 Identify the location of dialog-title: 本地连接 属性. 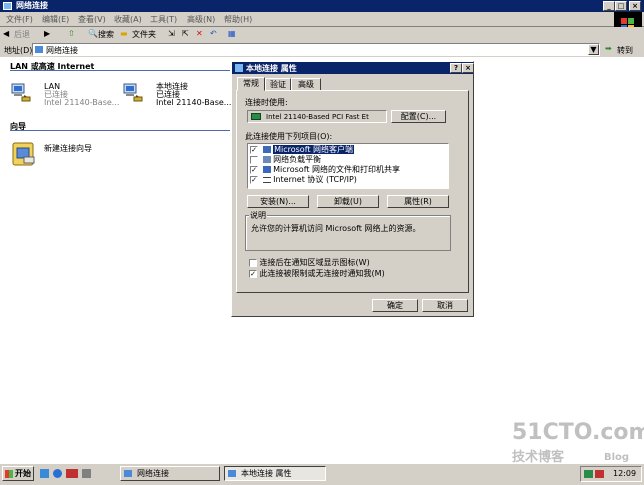
(271, 68).